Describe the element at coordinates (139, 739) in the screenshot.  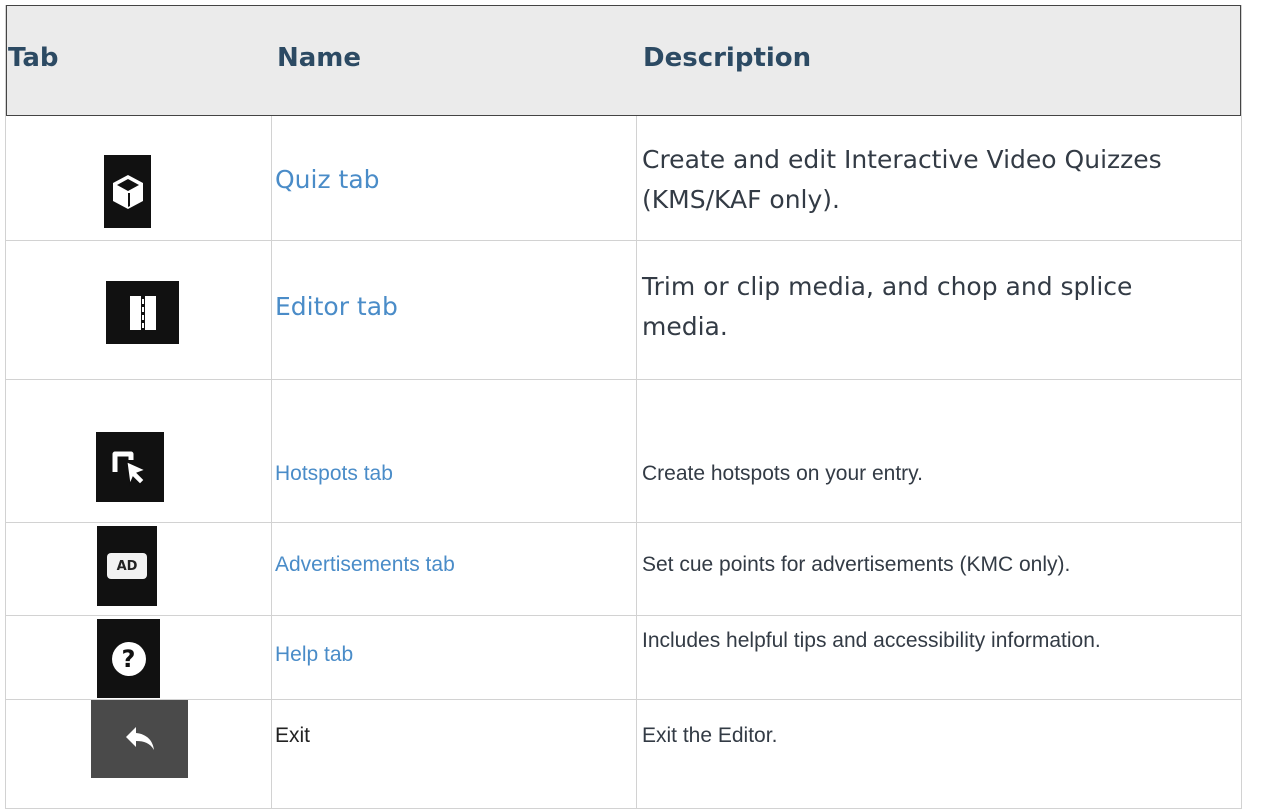
I see `exit-arrow-icon` at that location.